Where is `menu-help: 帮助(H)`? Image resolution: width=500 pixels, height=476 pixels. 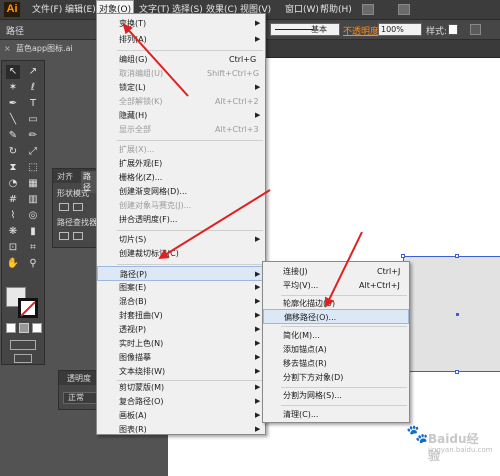 menu-help: 帮助(H) is located at coordinates (336, 10).